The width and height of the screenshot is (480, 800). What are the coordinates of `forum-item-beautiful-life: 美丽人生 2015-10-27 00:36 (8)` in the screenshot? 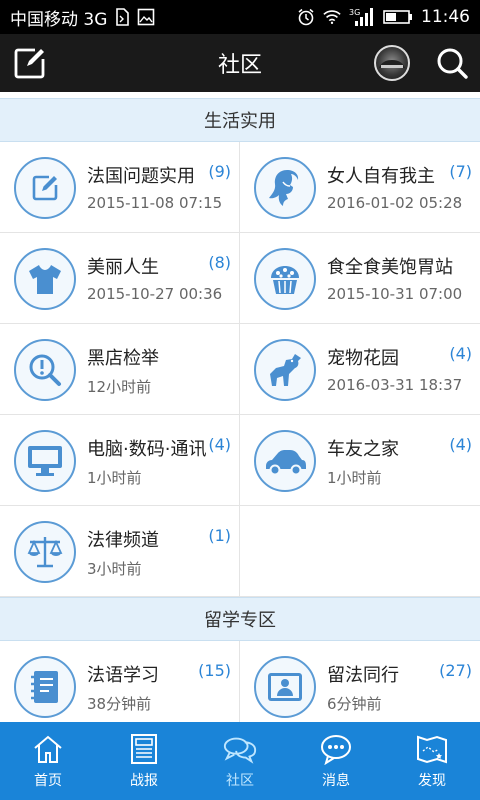 It's located at (120, 278).